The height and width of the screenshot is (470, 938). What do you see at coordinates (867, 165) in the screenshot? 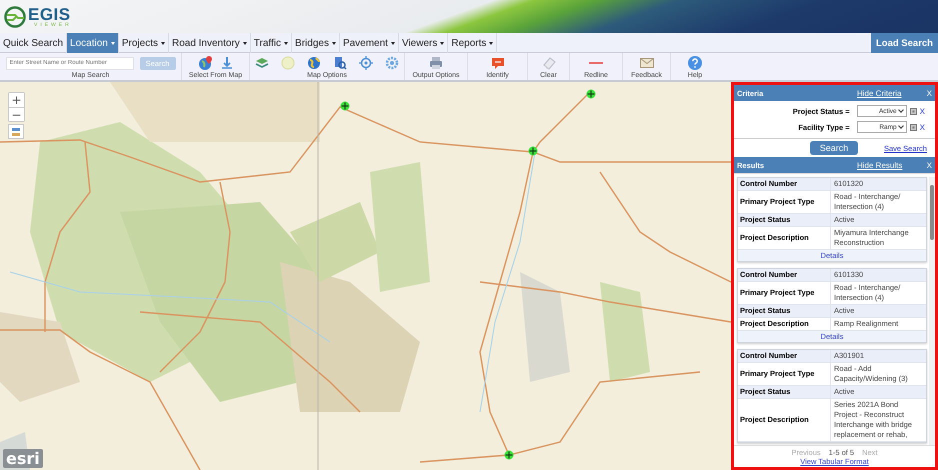
I see `hide-link: Hide Results` at bounding box center [867, 165].